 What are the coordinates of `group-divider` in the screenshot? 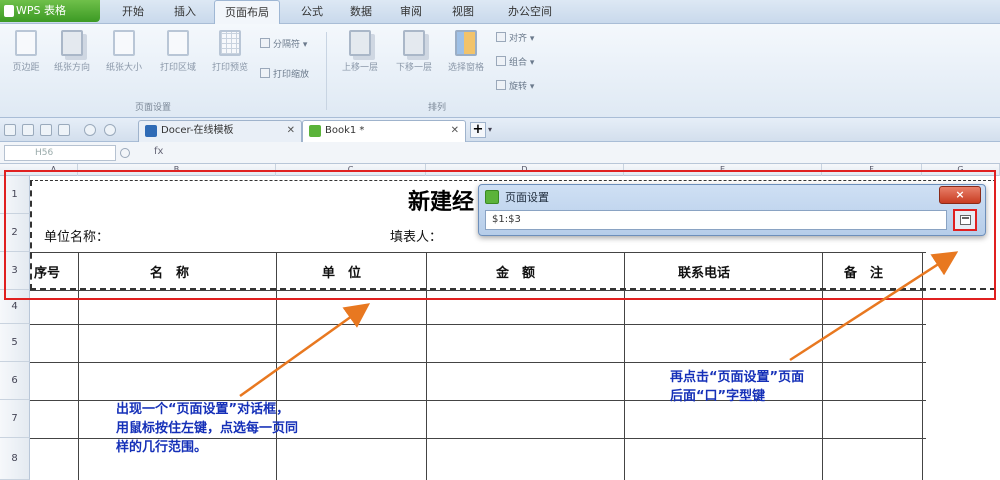 It's located at (326, 71).